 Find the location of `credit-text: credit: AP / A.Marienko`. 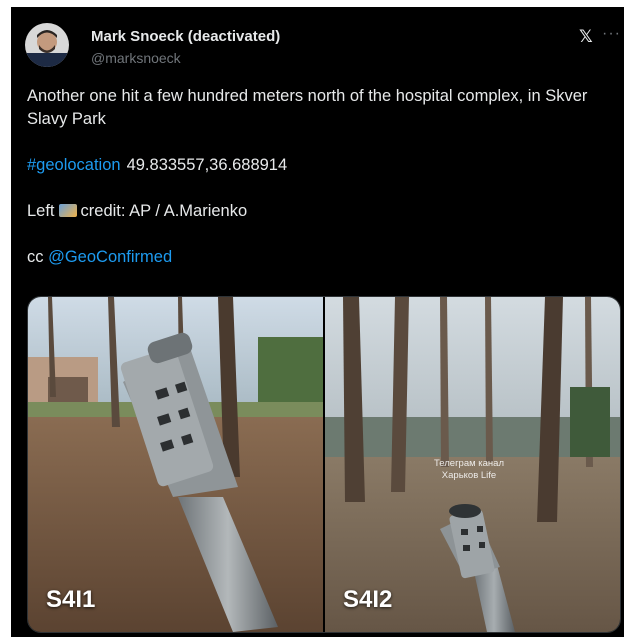

credit-text: credit: AP / A.Marienko is located at coordinates (164, 211).